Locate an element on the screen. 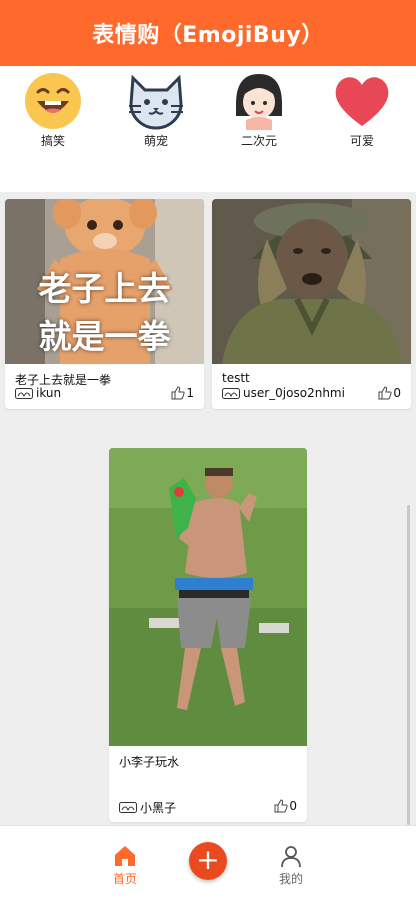 Image resolution: width=416 pixels, height=900 pixels. bottom-nav: 首页 + 我的 is located at coordinates (208, 862).